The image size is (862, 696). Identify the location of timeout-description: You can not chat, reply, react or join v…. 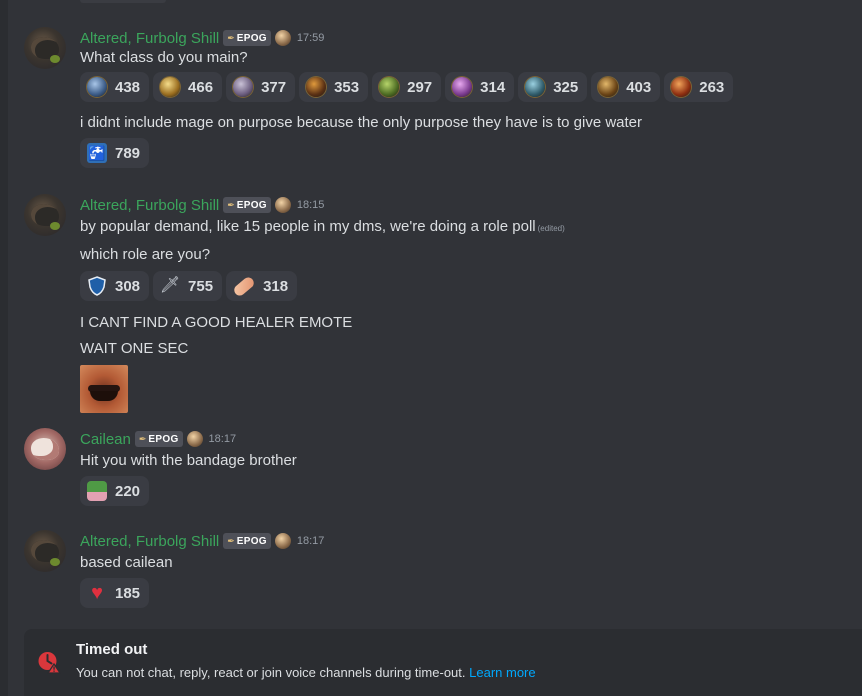
(306, 672).